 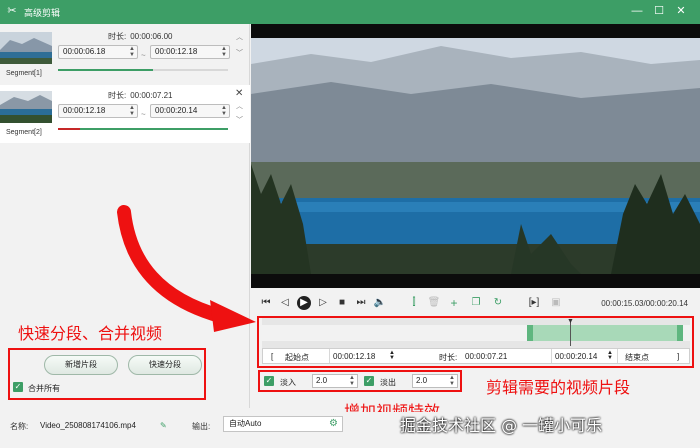 I want to click on annotation-arrow, so click(x=186, y=268).